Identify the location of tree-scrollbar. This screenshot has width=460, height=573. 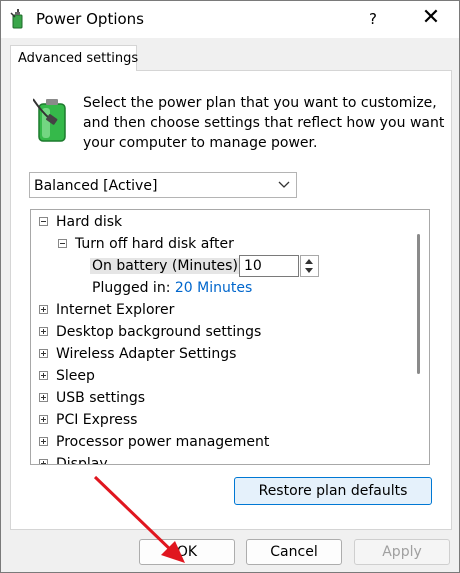
(418, 304).